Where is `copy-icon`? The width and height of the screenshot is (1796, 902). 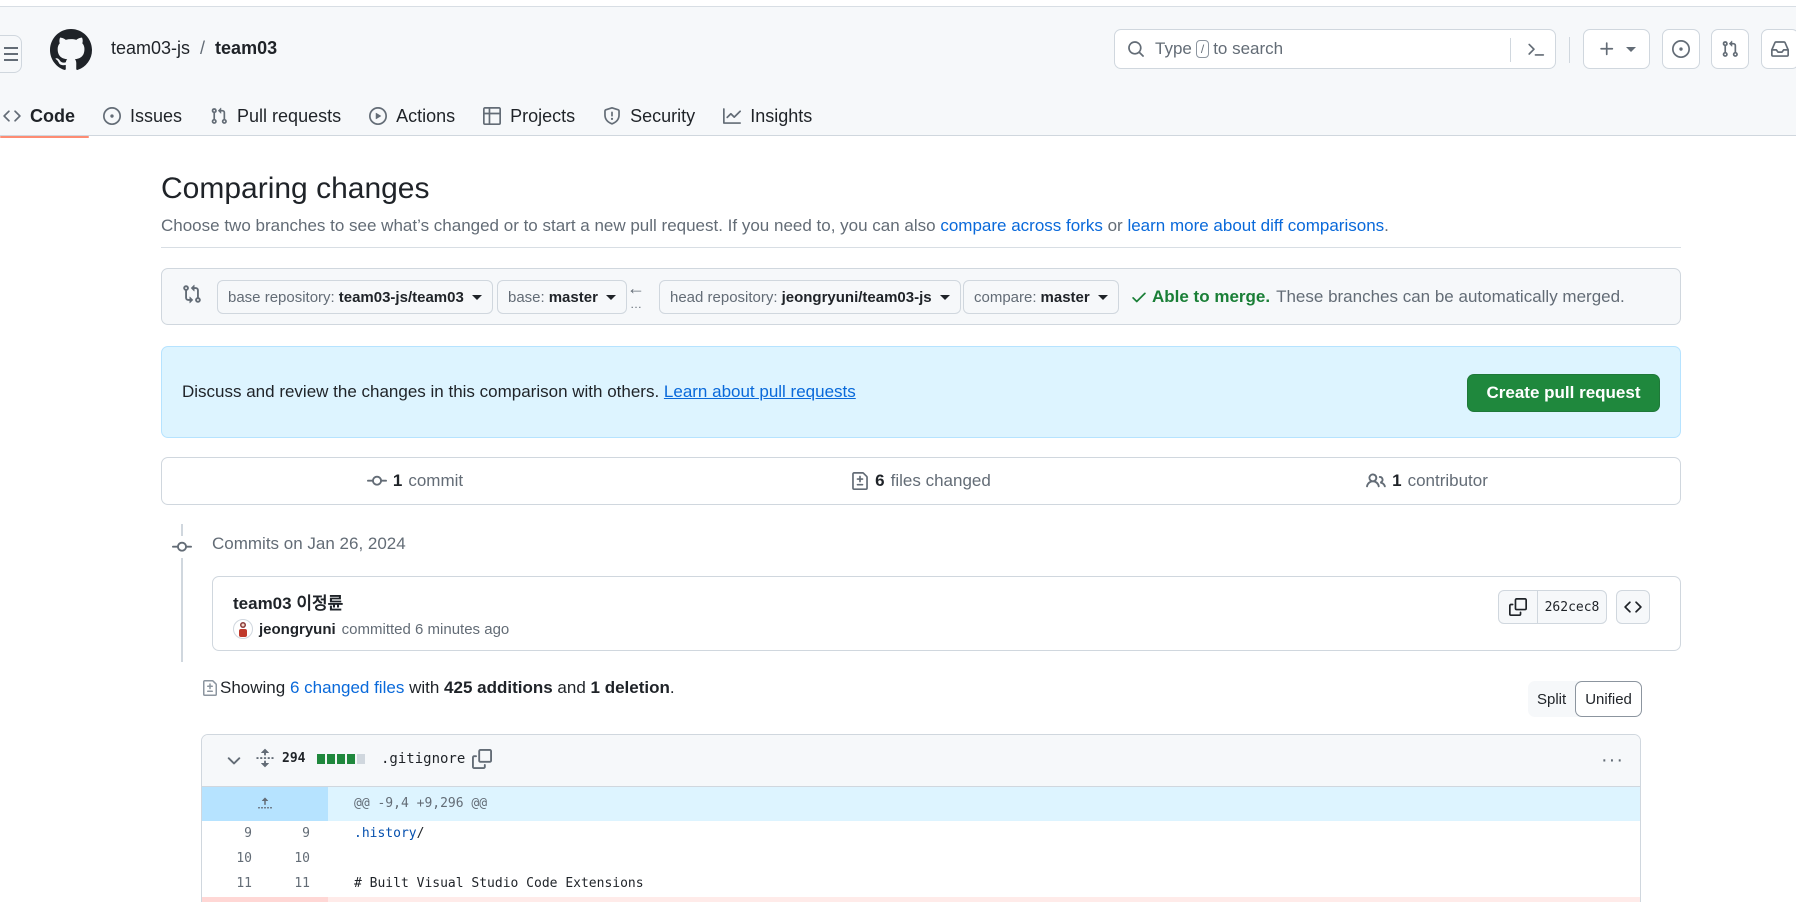
copy-icon is located at coordinates (482, 759).